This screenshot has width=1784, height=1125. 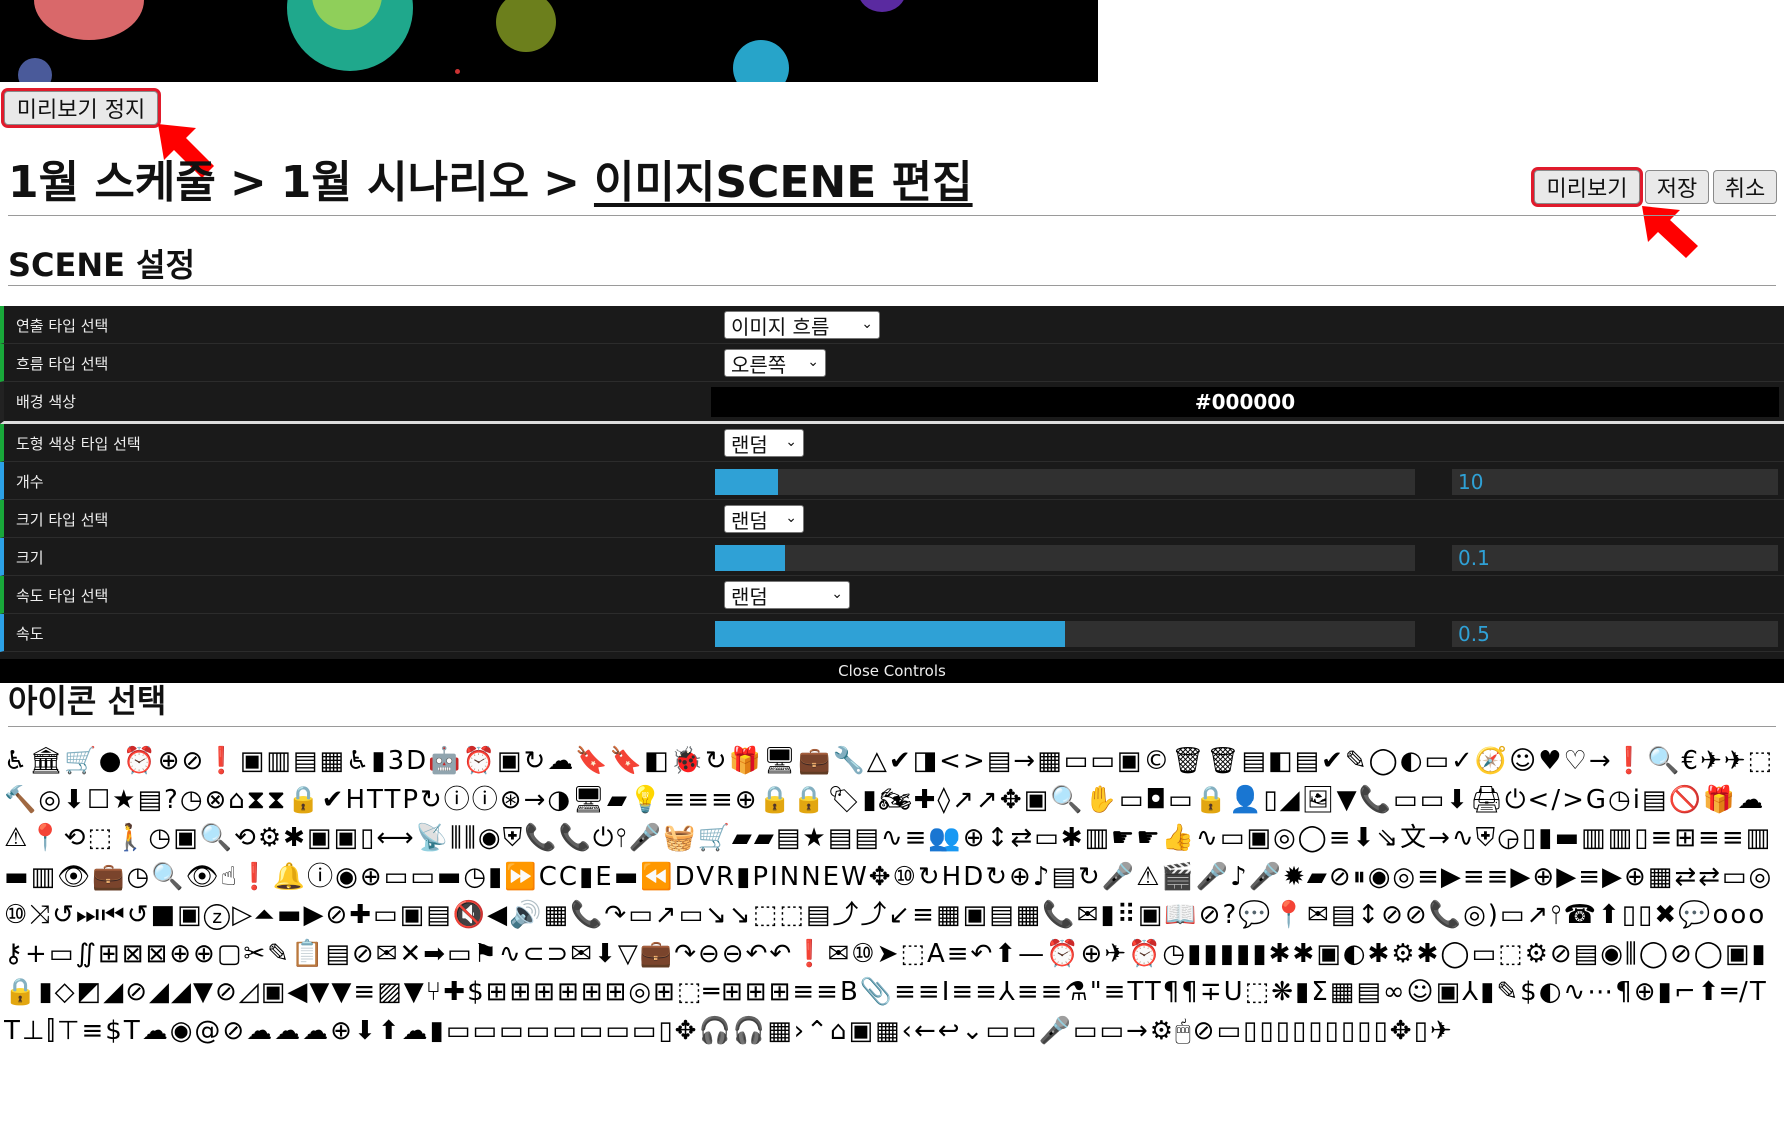 I want to click on direction-type-select: 이미지 흐름 ⌄, so click(x=802, y=325).